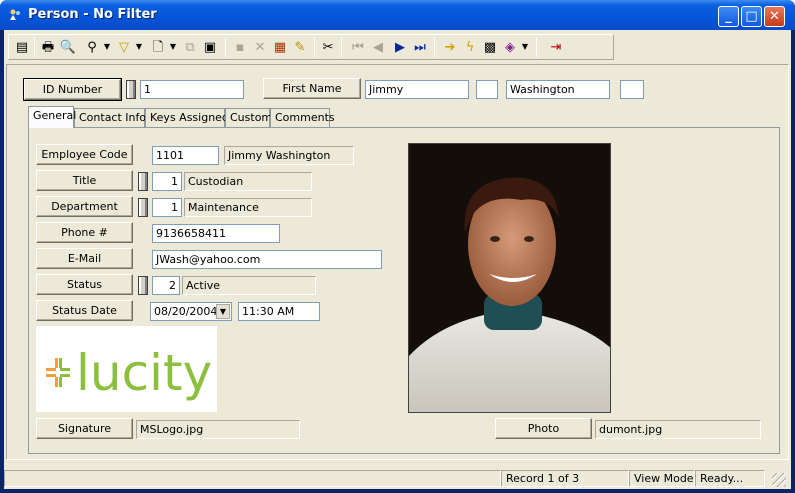  I want to click on app-icon, so click(15, 14).